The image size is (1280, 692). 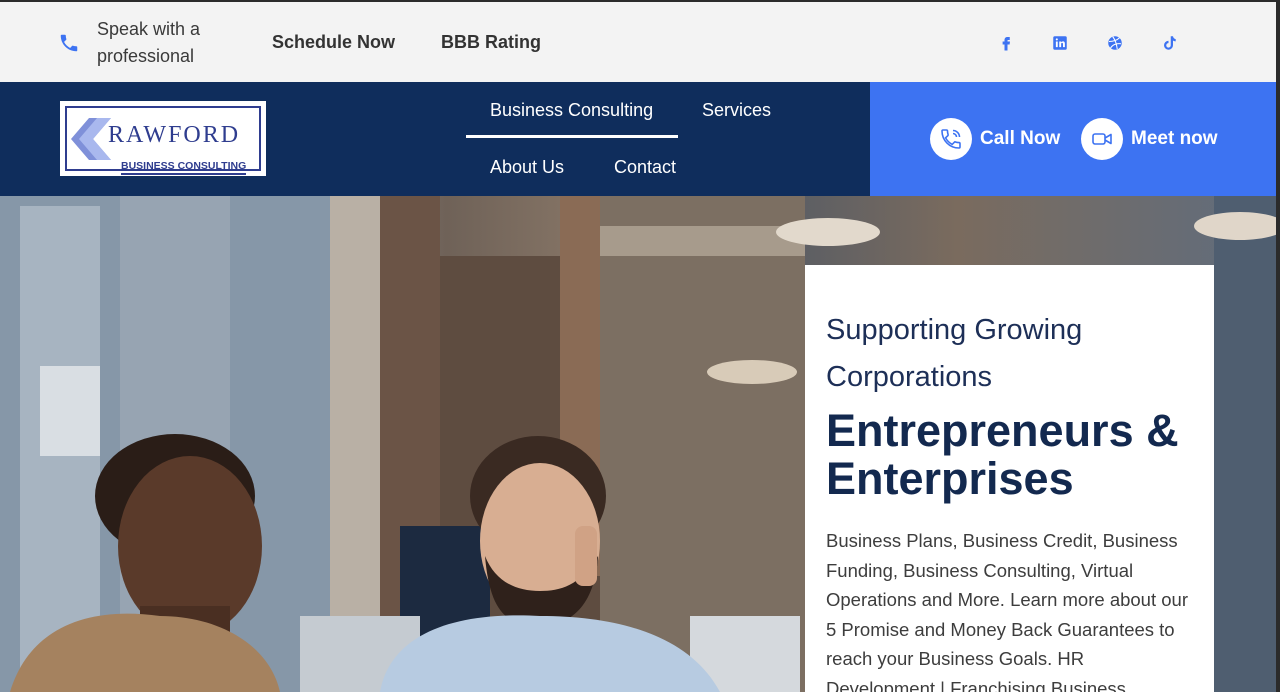 I want to click on tiktok-icon, so click(x=1170, y=43).